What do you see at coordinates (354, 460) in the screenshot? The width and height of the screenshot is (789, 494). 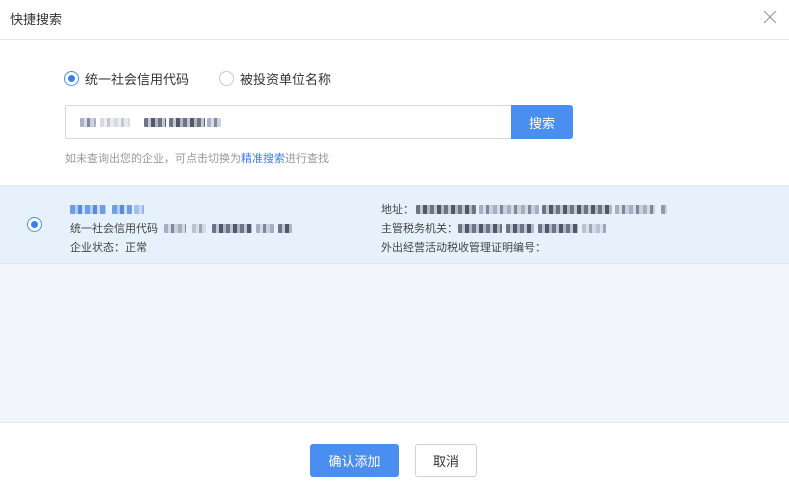 I see `confirm-add-button: 确认添加` at bounding box center [354, 460].